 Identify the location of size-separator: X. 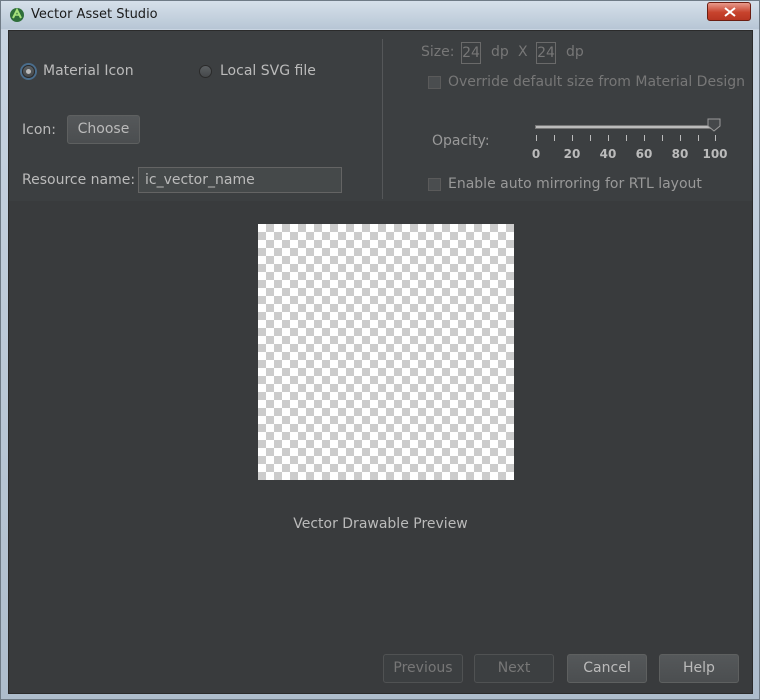
(523, 52).